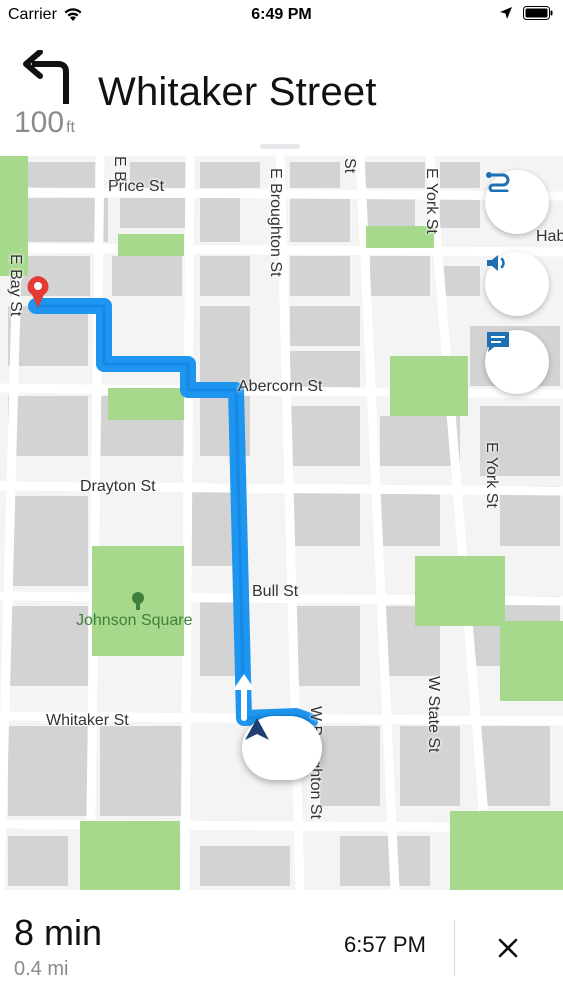 Image resolution: width=563 pixels, height=1000 pixels. Describe the element at coordinates (454, 948) in the screenshot. I see `divider` at that location.